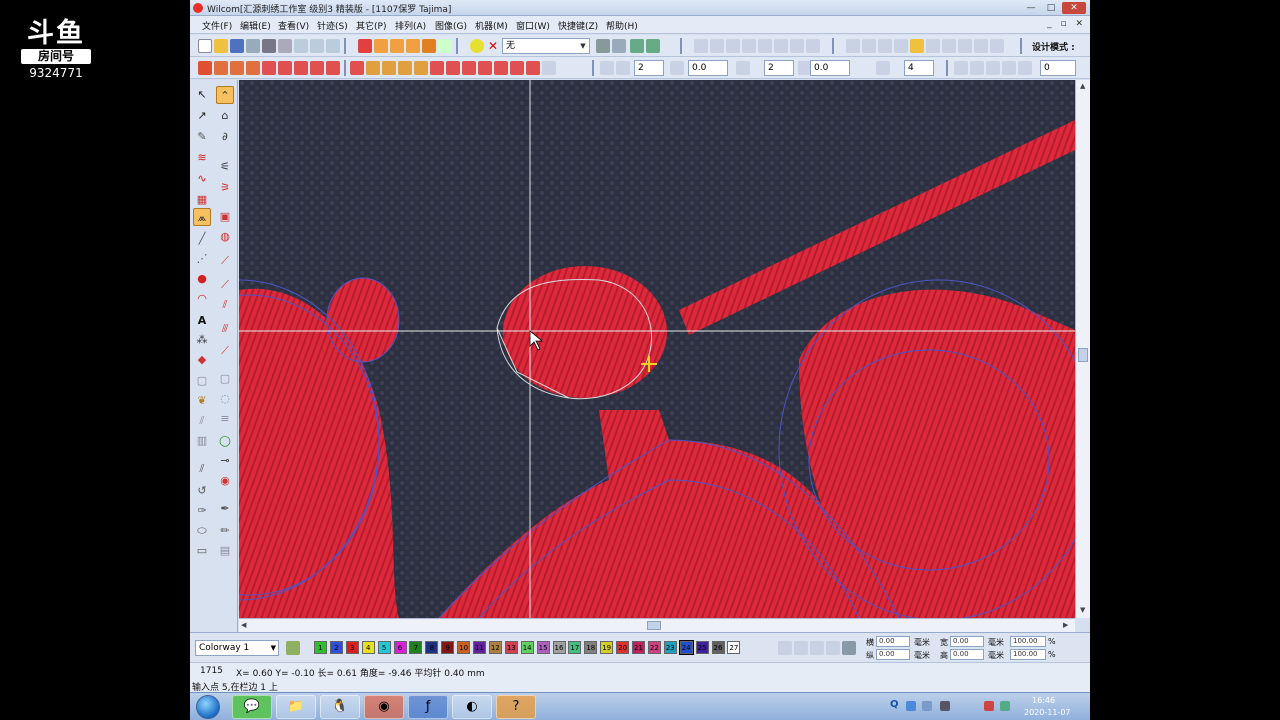 Image resolution: width=1280 pixels, height=720 pixels. Describe the element at coordinates (255, 25) in the screenshot. I see `menu-edit: 编辑(E)` at that location.